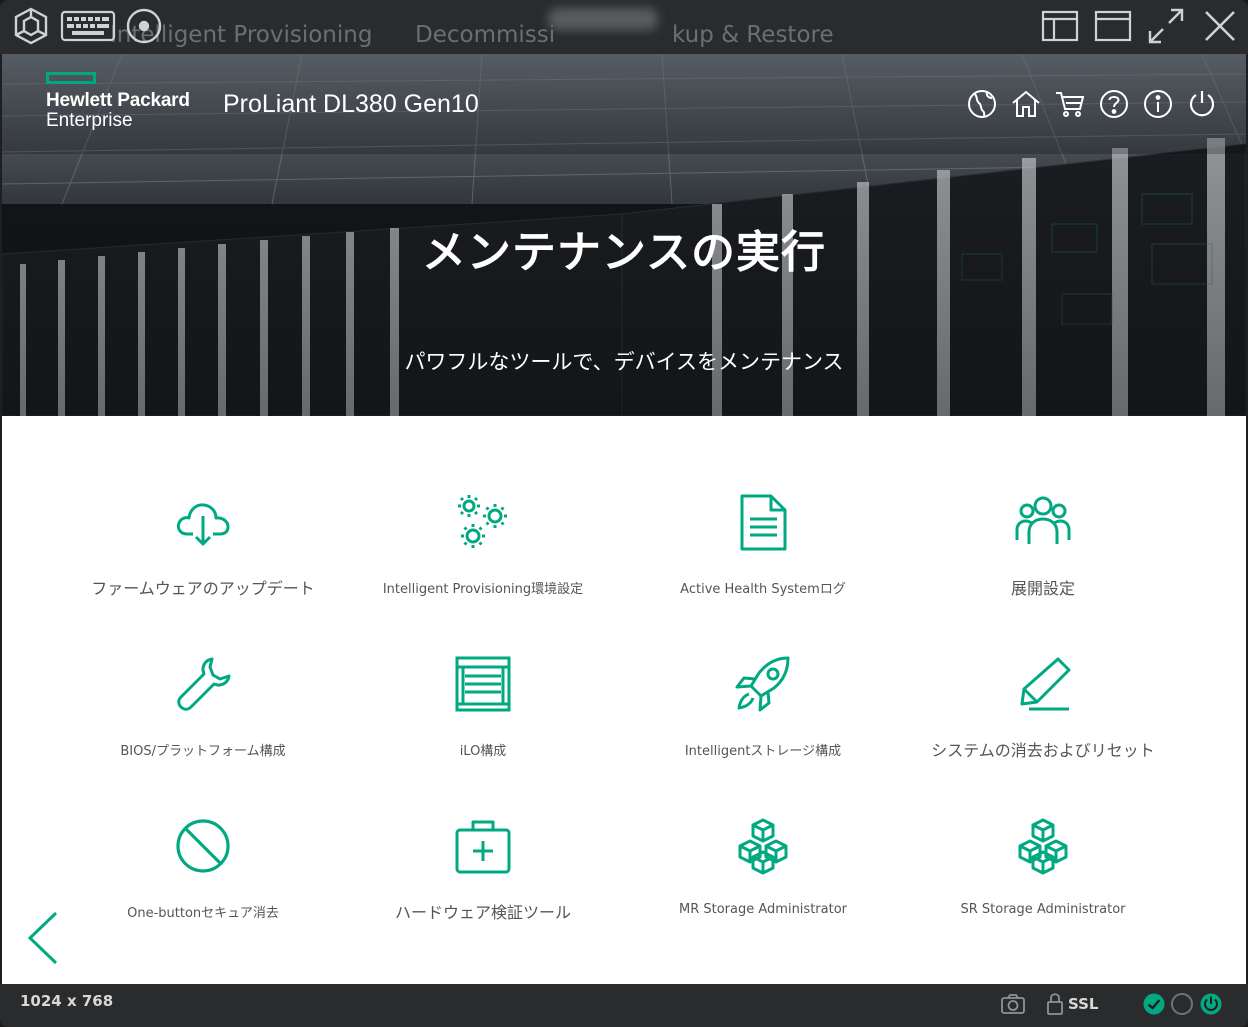 The height and width of the screenshot is (1027, 1248). I want to click on tile-ahs-log: Active Health Systemログ, so click(763, 562).